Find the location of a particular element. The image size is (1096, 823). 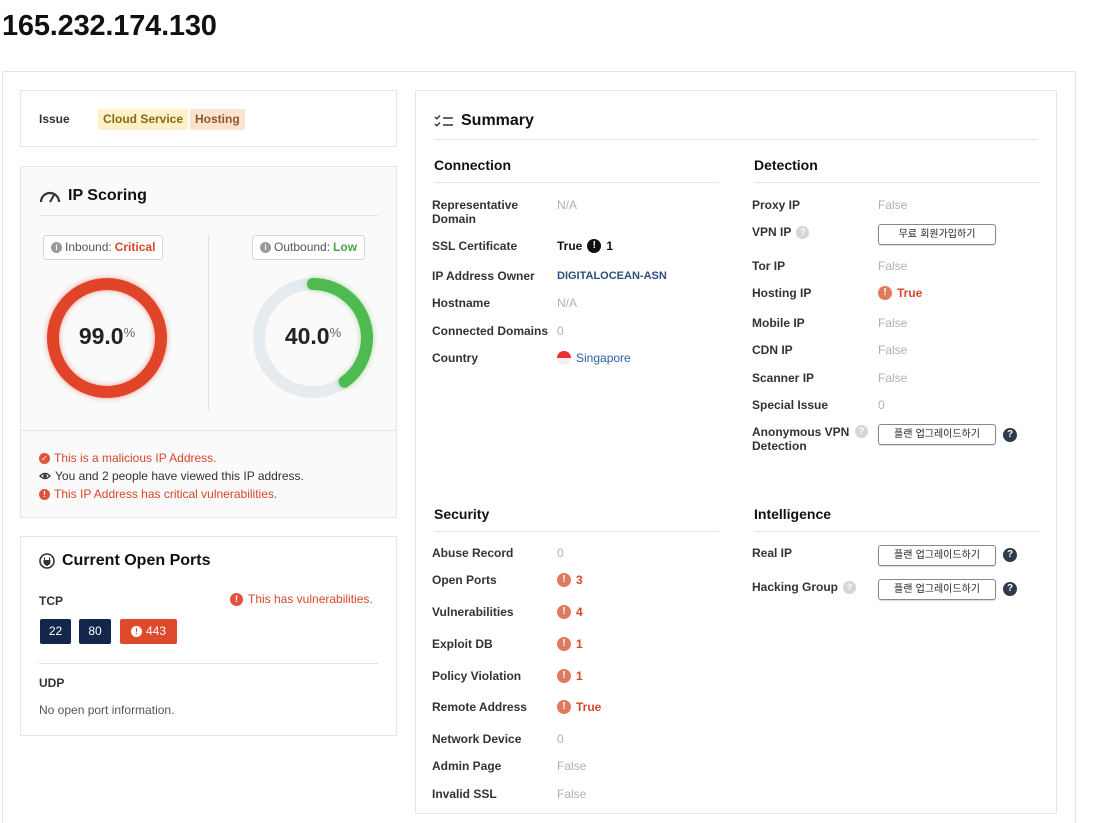

udp-empty-message: No open port information. is located at coordinates (107, 710).